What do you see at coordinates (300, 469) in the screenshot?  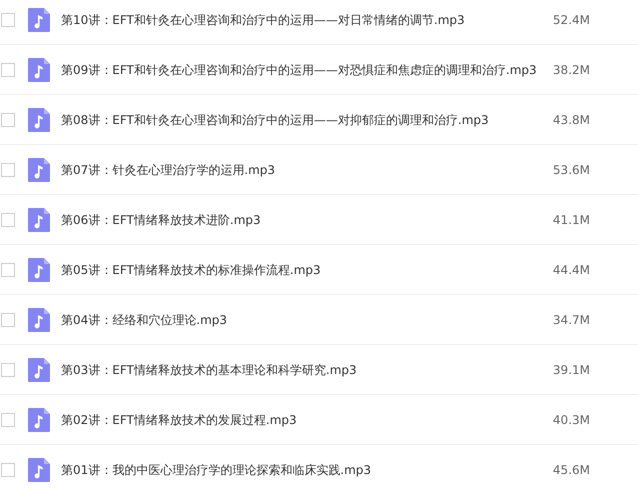 I see `file-name: 第01讲：我的中医心理治疗学的理论探索和临床实践.mp3` at bounding box center [300, 469].